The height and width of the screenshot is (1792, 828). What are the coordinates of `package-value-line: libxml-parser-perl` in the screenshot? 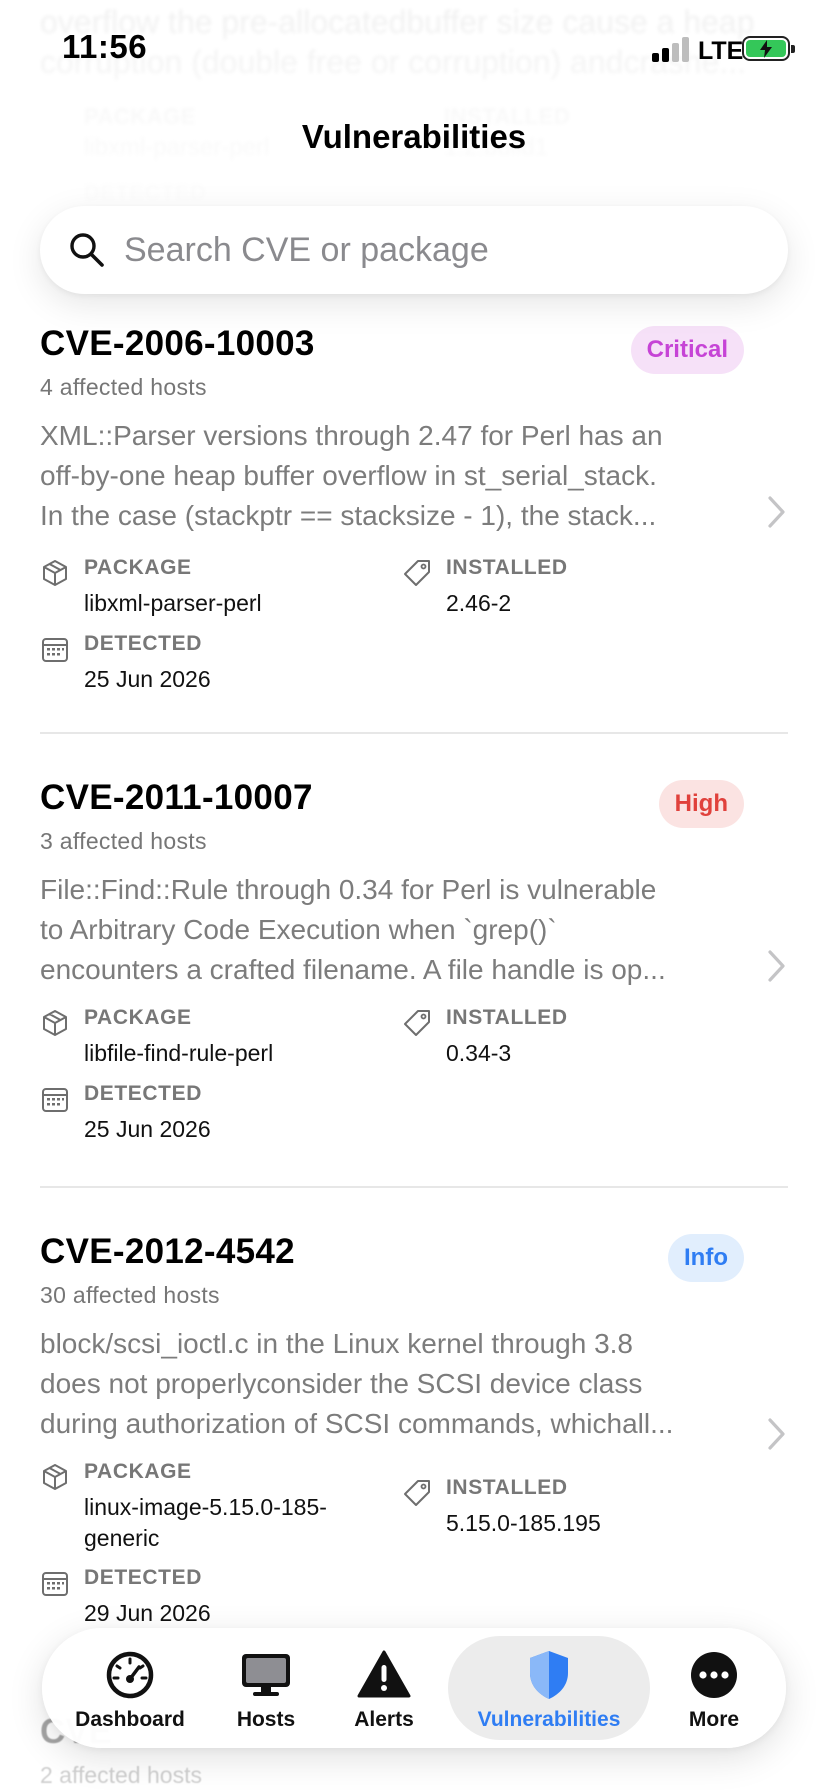 It's located at (173, 603).